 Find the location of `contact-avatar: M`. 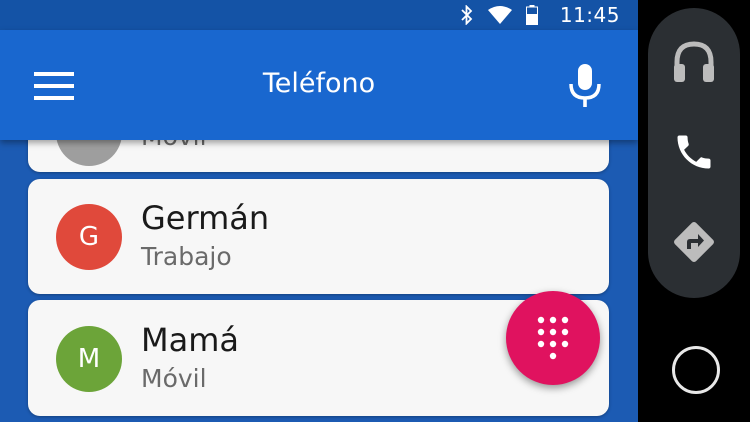

contact-avatar: M is located at coordinates (89, 359).